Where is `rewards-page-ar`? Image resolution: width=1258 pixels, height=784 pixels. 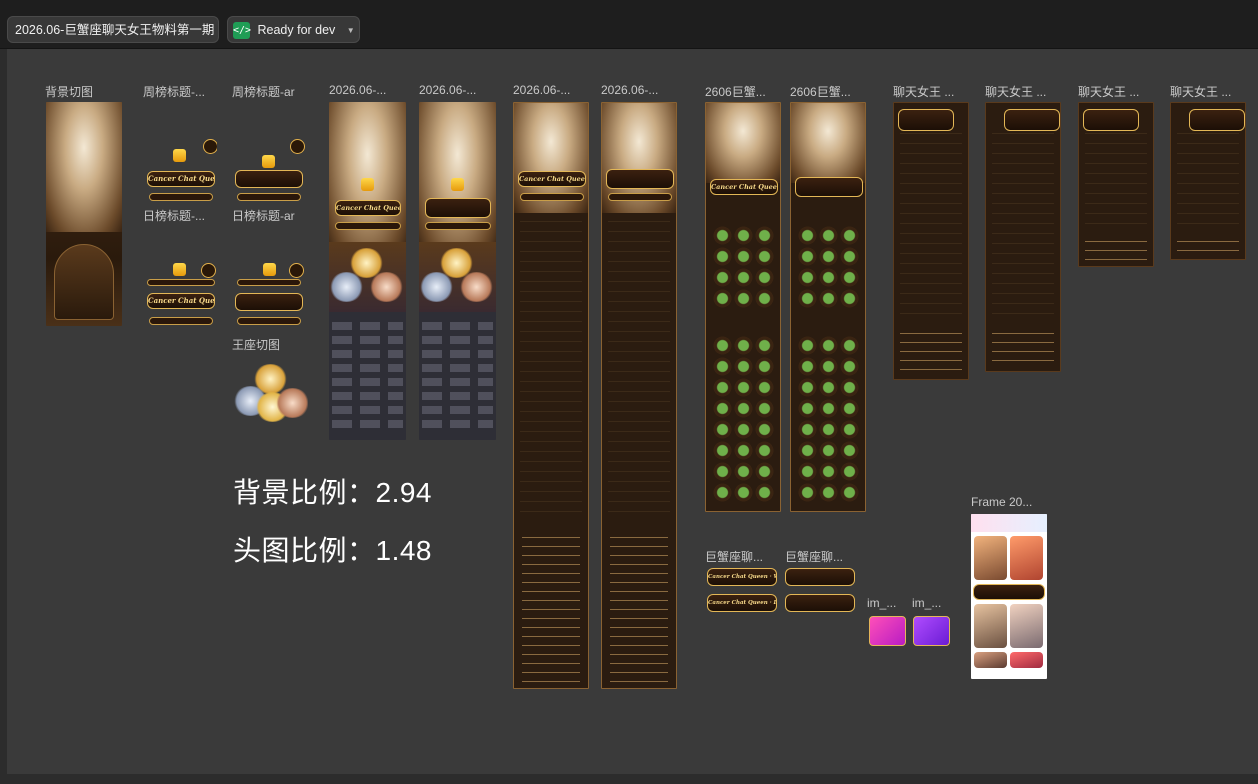
rewards-page-ar is located at coordinates (828, 307).